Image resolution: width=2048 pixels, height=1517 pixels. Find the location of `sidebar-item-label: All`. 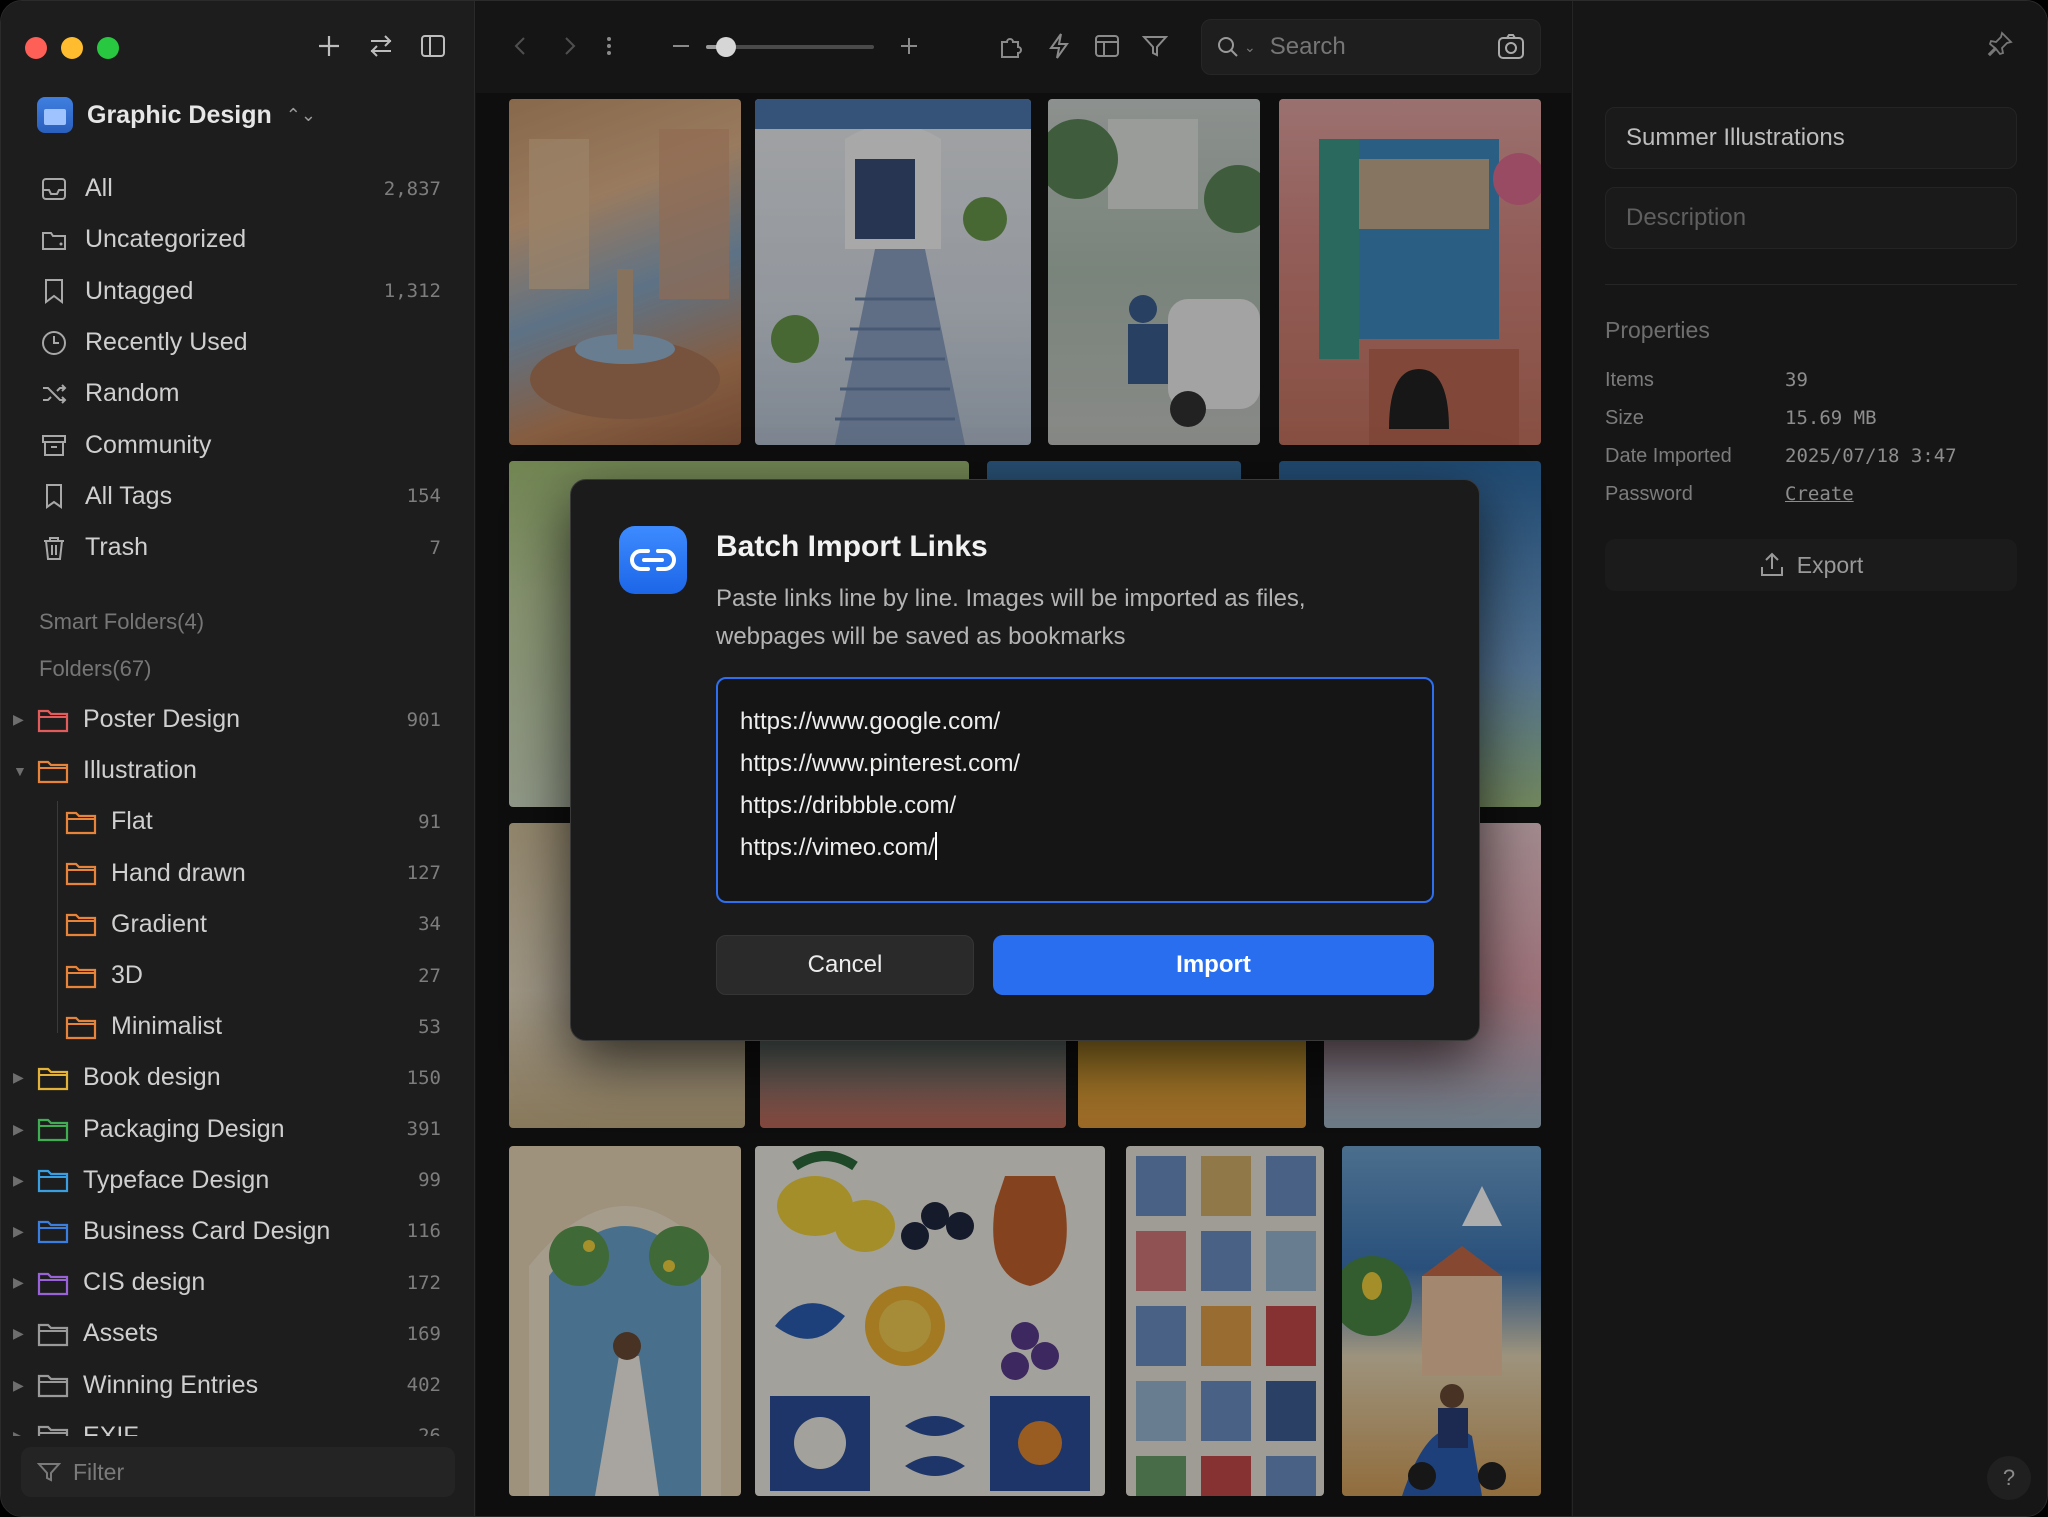

sidebar-item-label: All is located at coordinates (99, 188).